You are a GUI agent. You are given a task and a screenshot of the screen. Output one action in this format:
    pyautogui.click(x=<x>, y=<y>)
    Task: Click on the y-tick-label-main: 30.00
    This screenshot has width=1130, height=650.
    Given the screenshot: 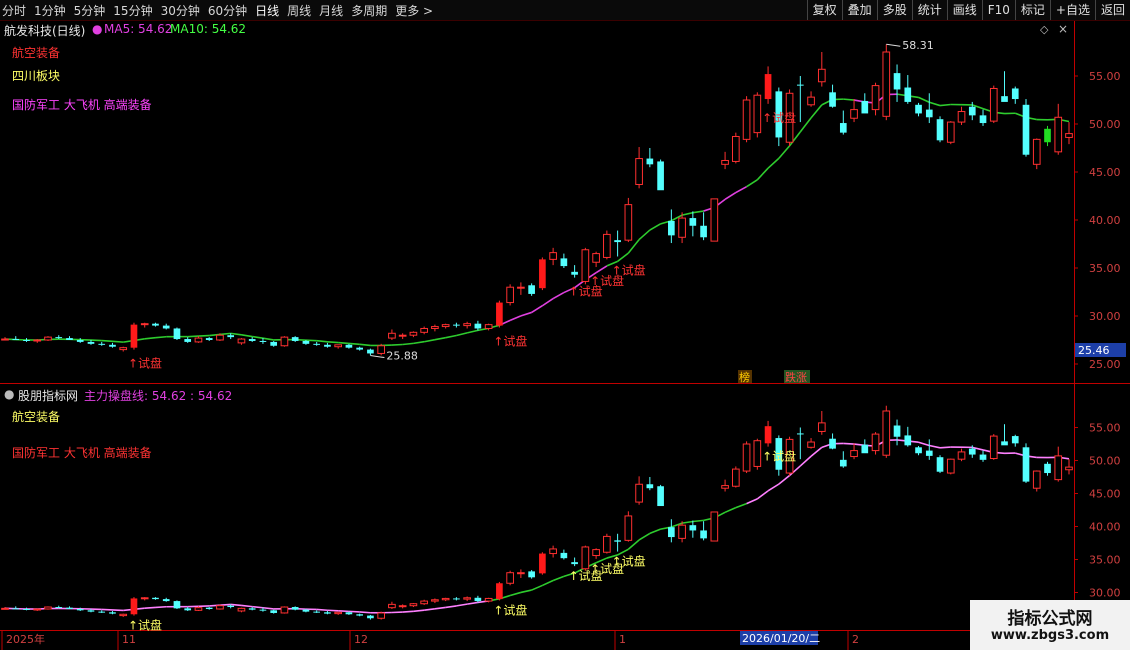 What is the action you would take?
    pyautogui.click(x=1105, y=316)
    